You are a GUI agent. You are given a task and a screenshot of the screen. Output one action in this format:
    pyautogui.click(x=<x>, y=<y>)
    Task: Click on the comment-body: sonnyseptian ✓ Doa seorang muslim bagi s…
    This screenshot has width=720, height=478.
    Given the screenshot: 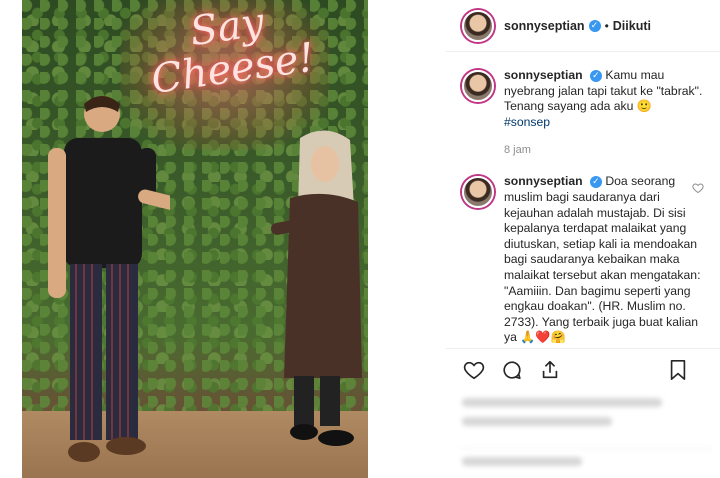 What is the action you would take?
    pyautogui.click(x=604, y=260)
    